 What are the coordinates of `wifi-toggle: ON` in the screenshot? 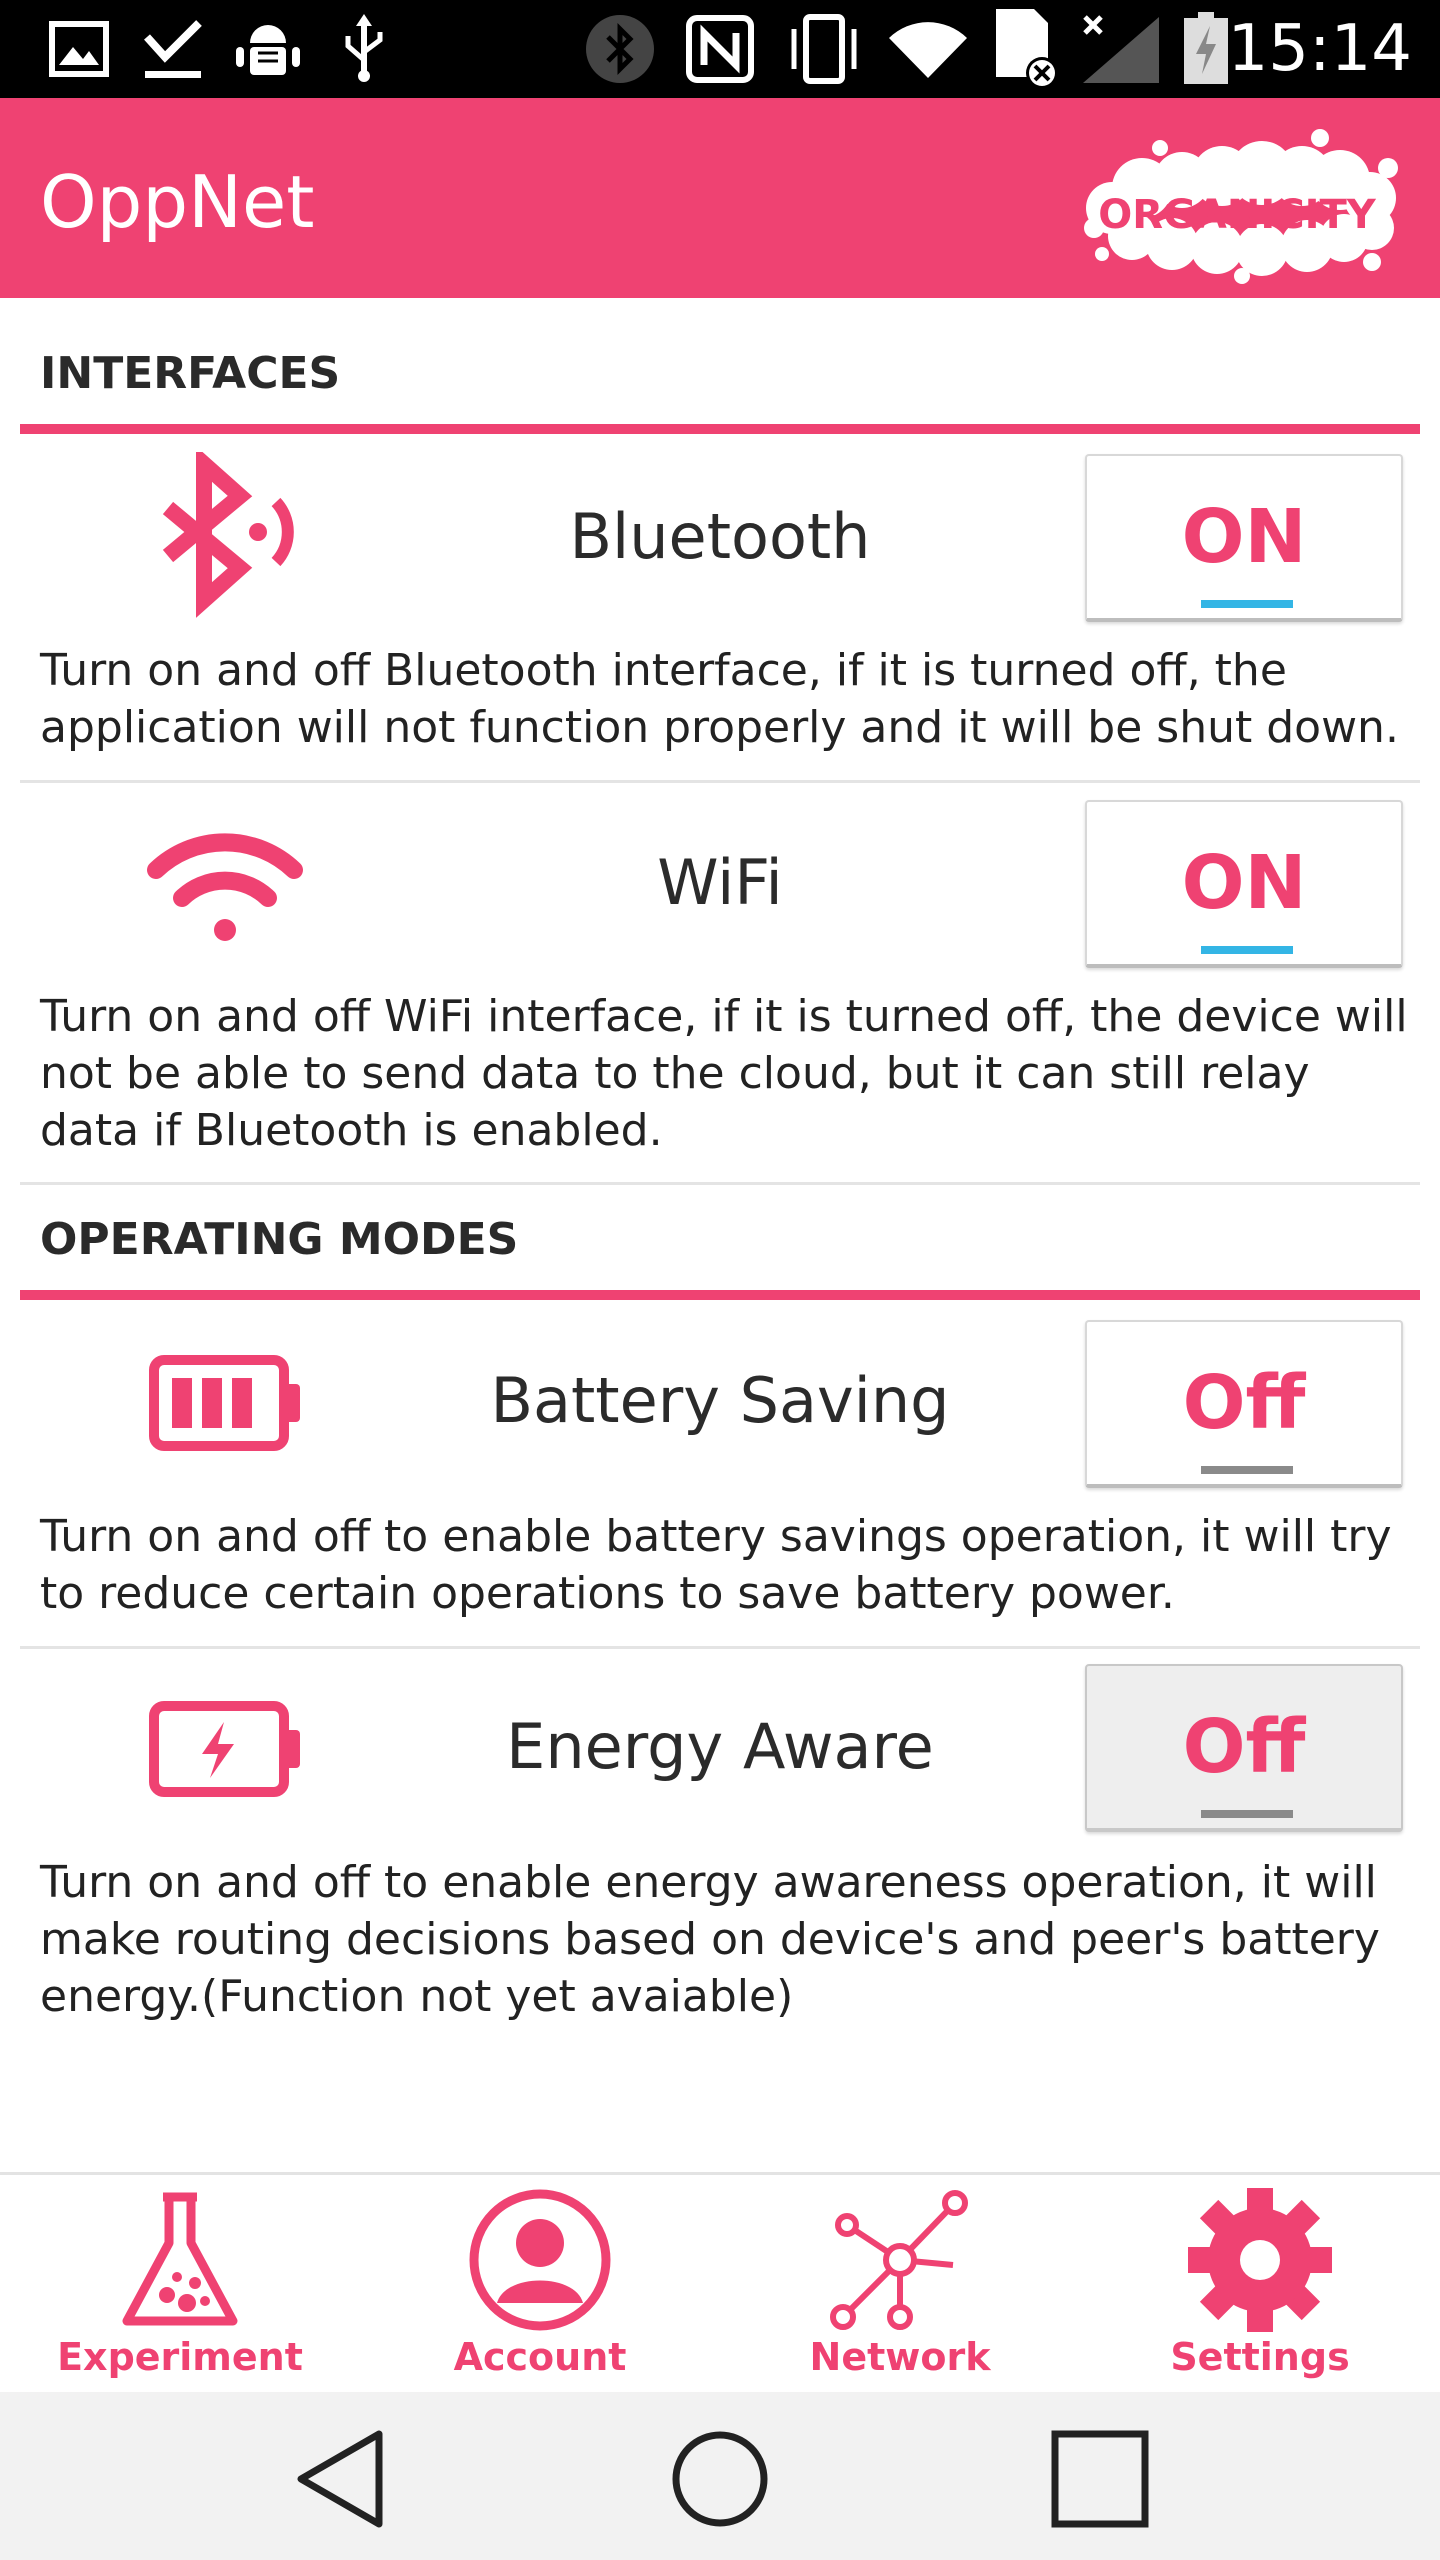 It's located at (1244, 884).